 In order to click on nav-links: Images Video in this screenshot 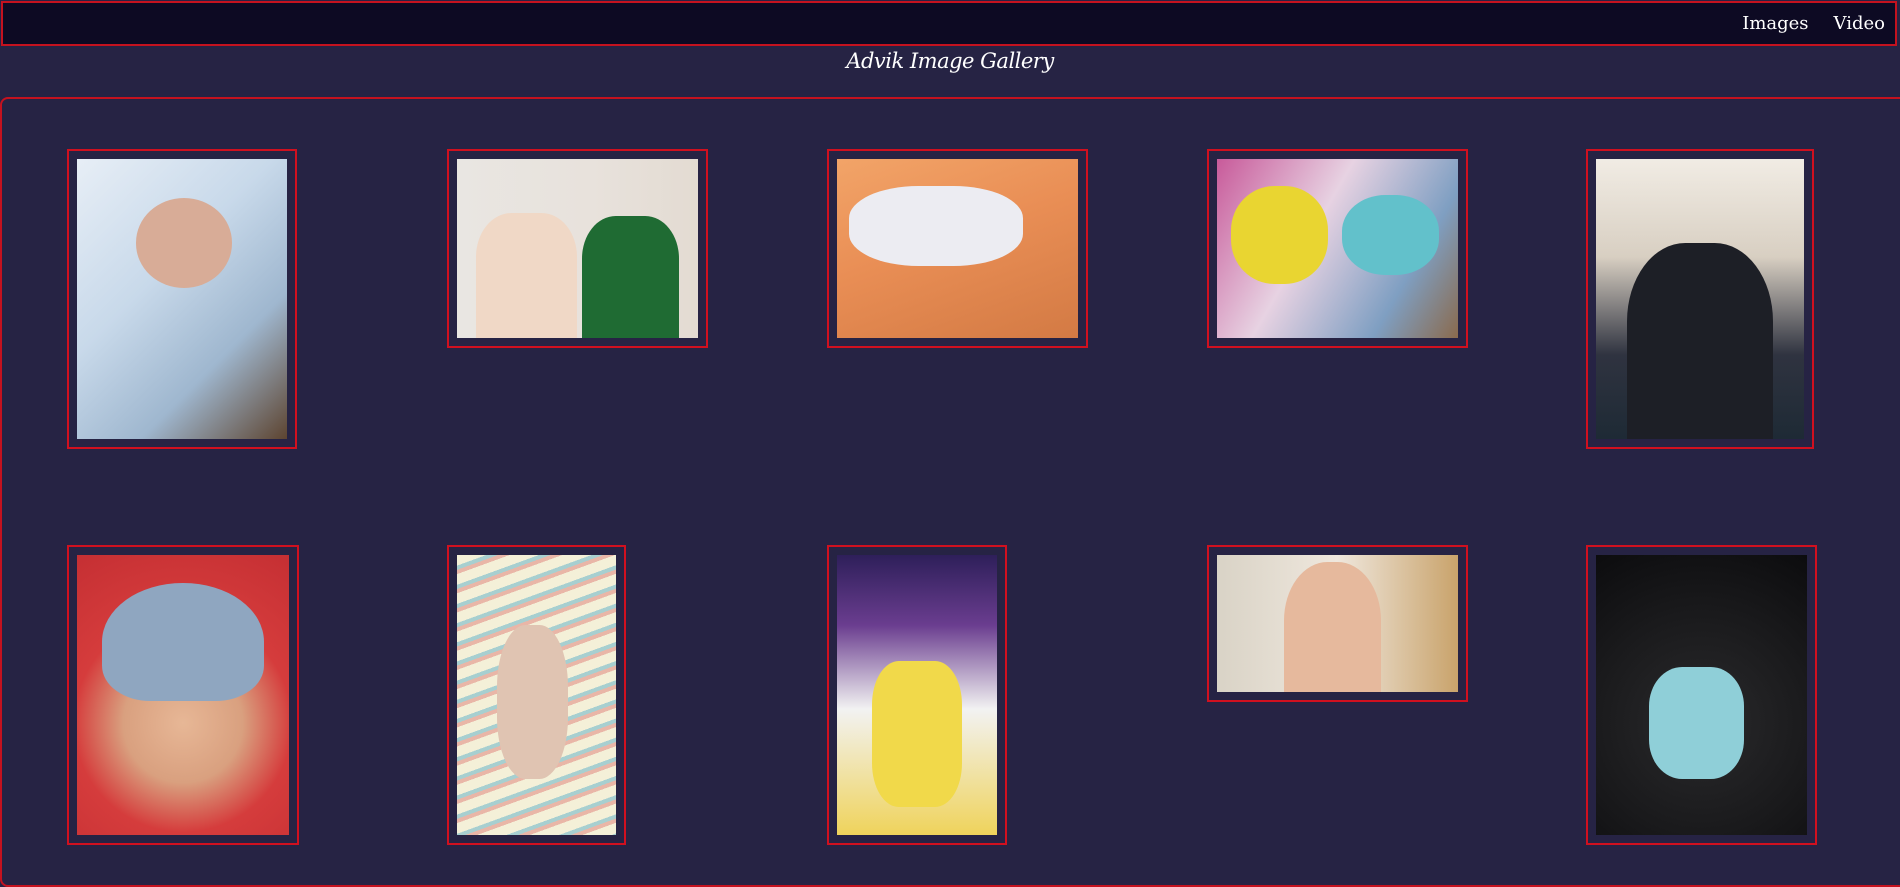, I will do `click(1813, 23)`.